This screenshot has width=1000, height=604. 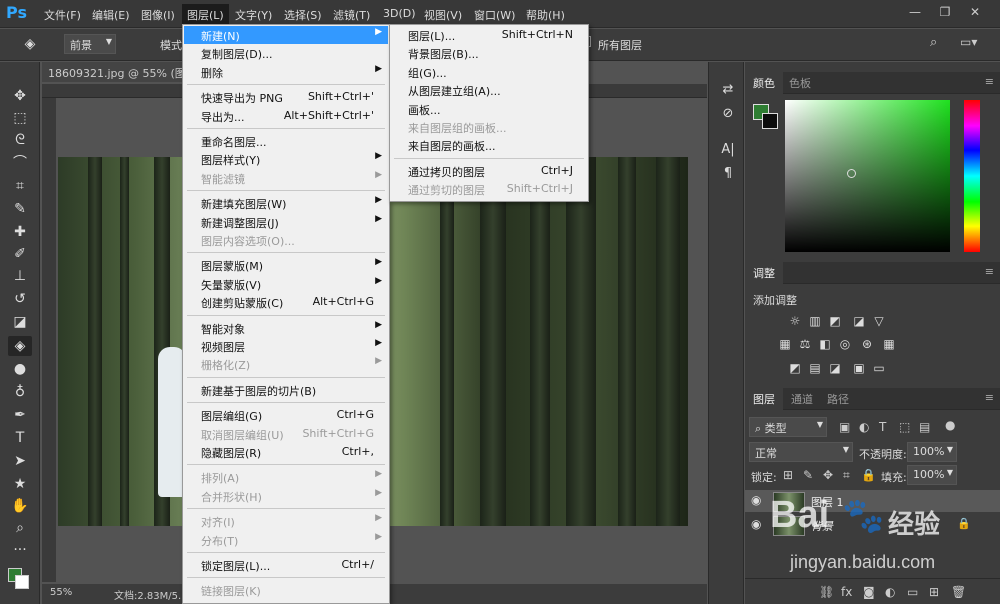 I want to click on eyedropper-tool-icon: ✎, so click(x=20, y=209).